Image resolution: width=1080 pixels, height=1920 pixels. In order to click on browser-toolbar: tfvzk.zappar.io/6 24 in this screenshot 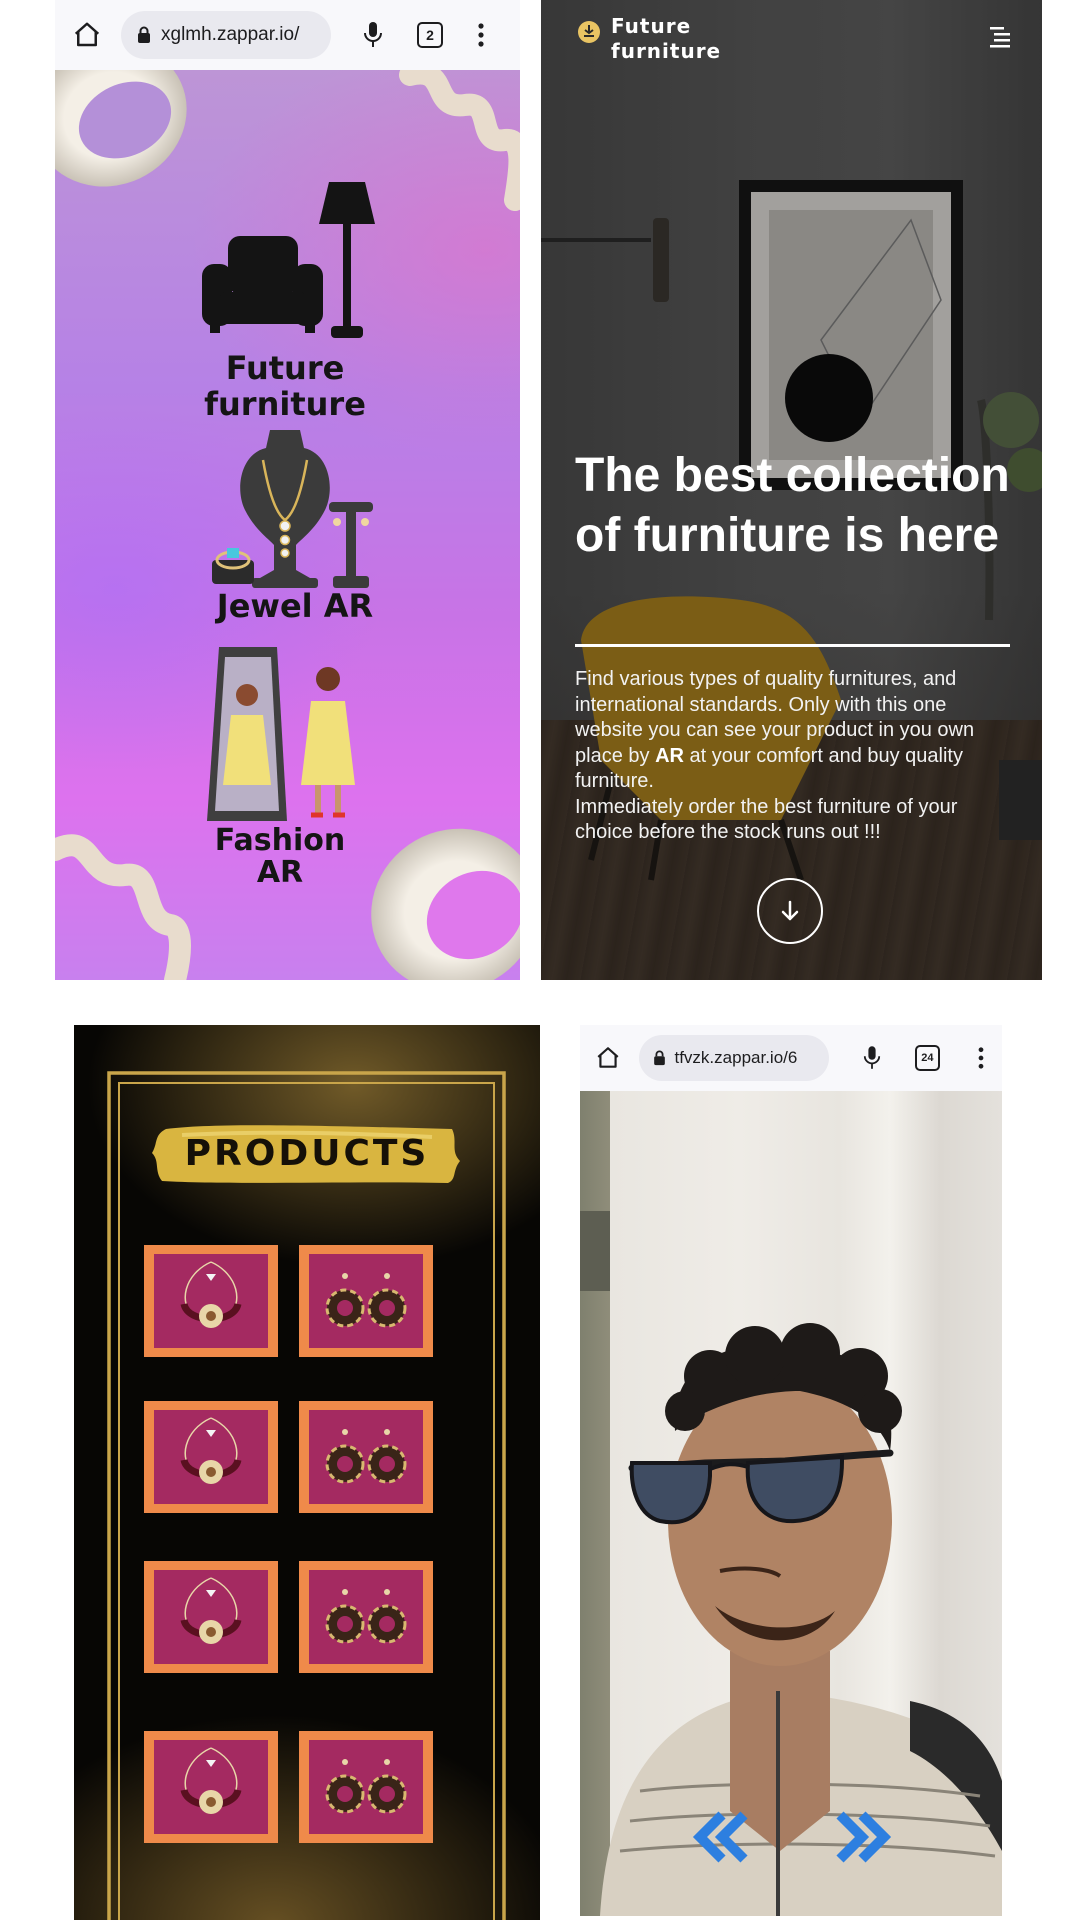, I will do `click(791, 1058)`.